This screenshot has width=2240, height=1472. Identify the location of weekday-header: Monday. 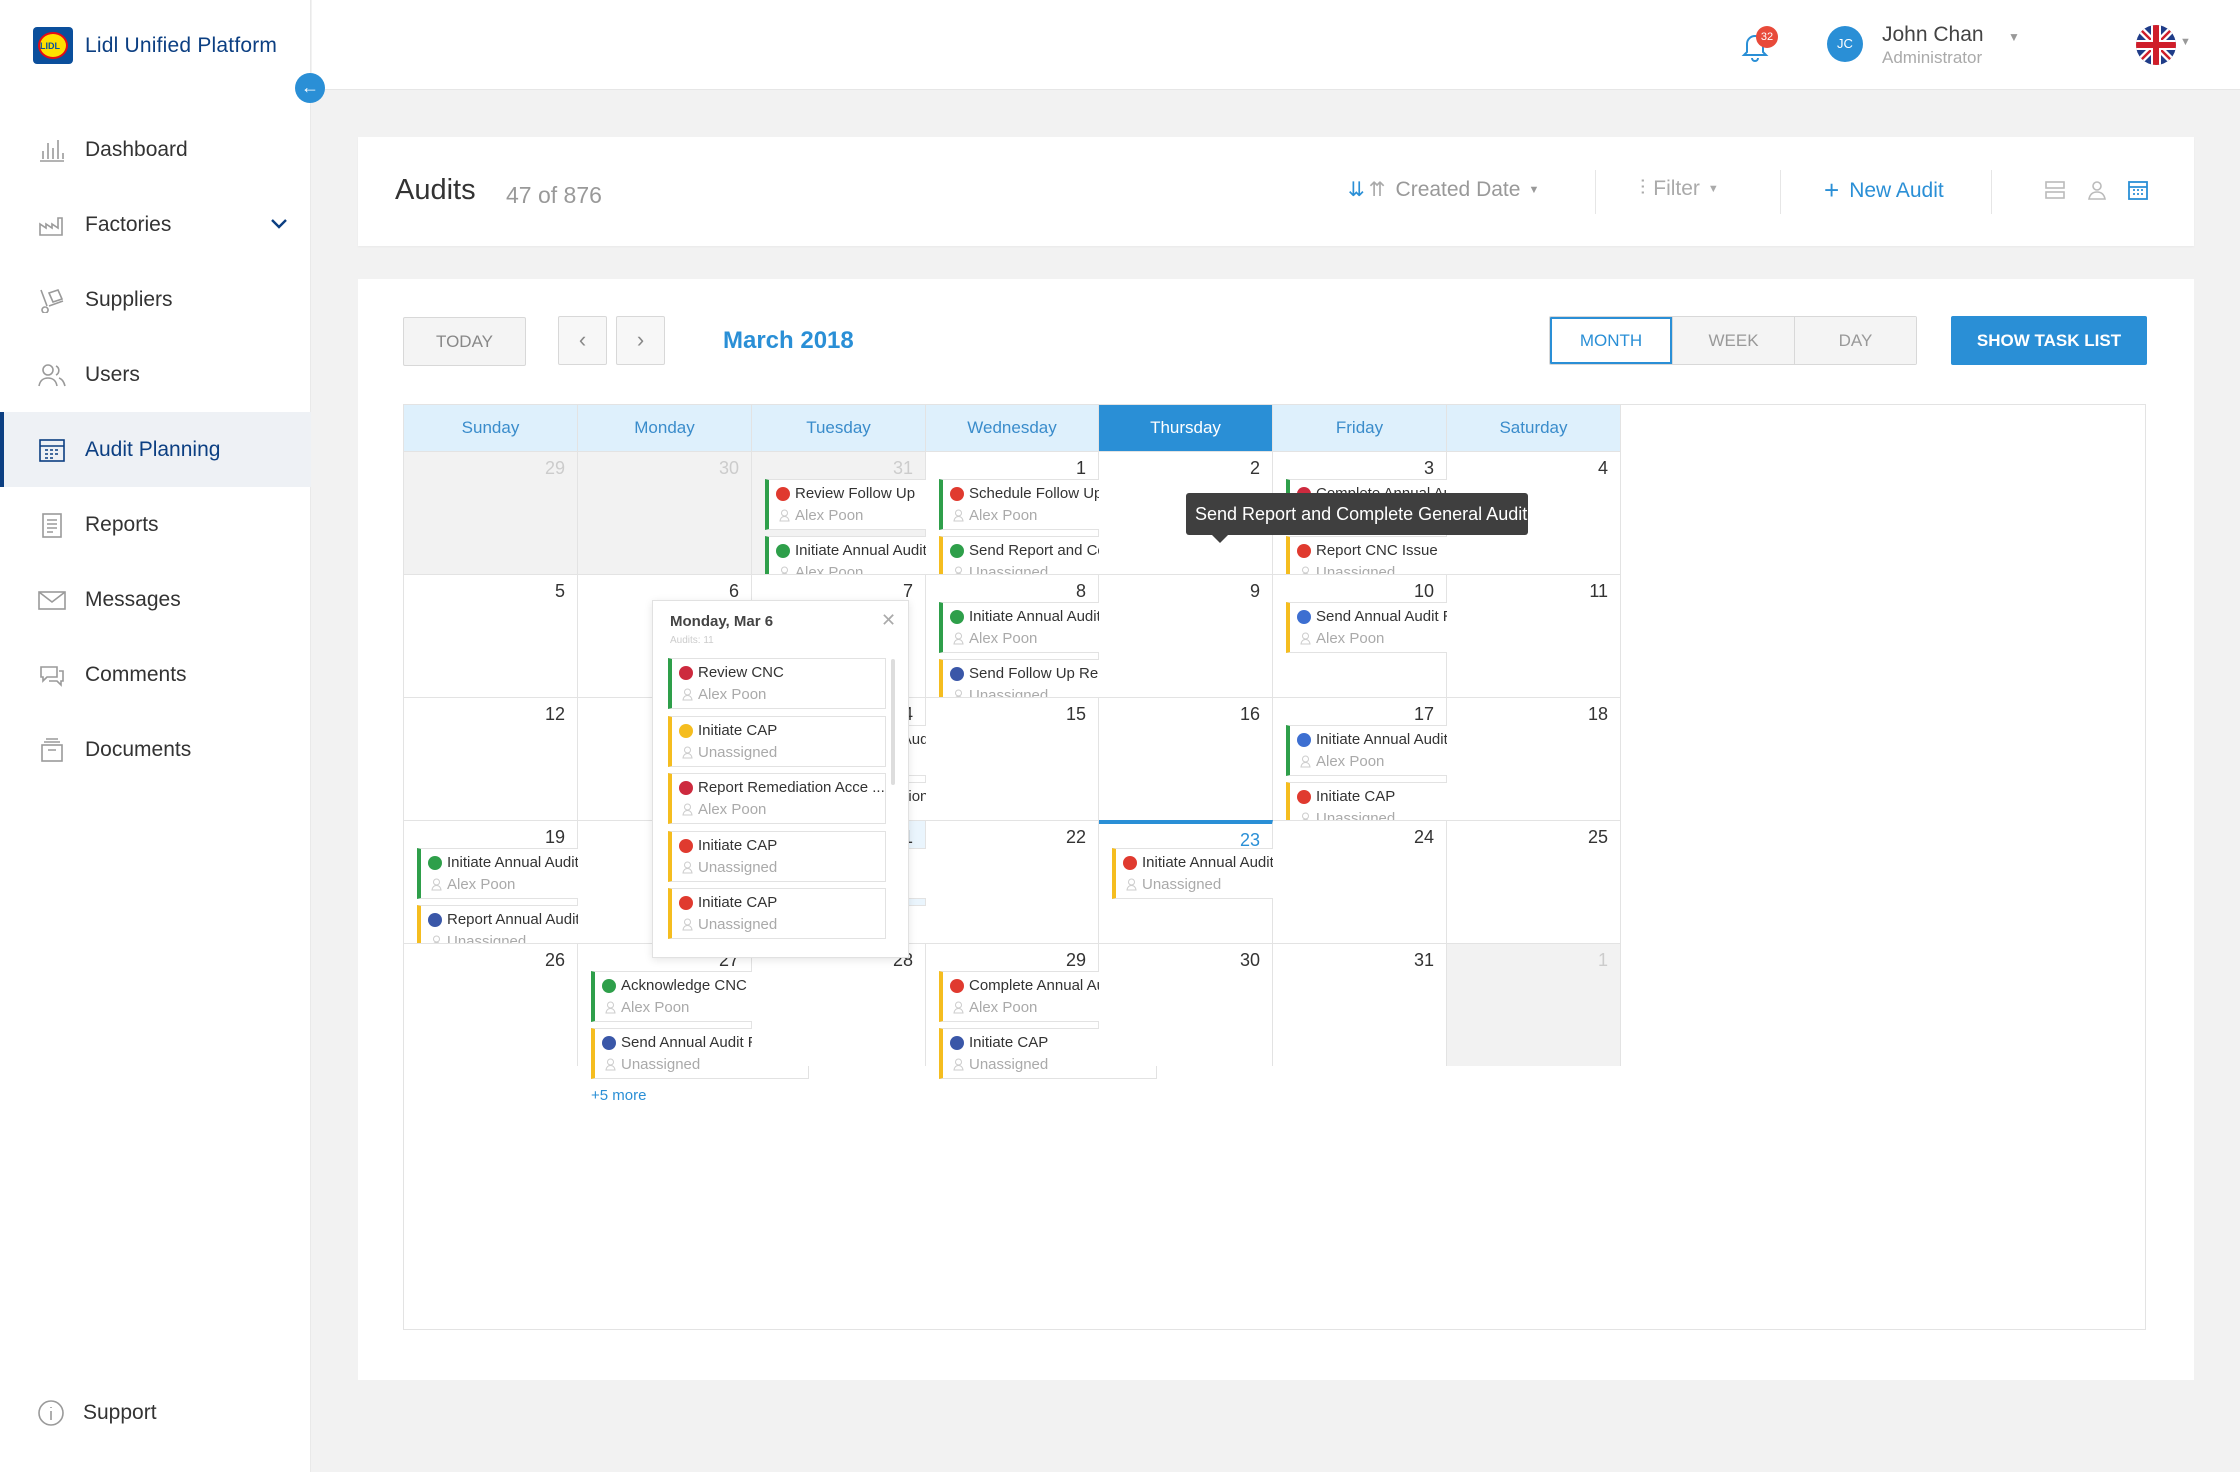
(665, 428).